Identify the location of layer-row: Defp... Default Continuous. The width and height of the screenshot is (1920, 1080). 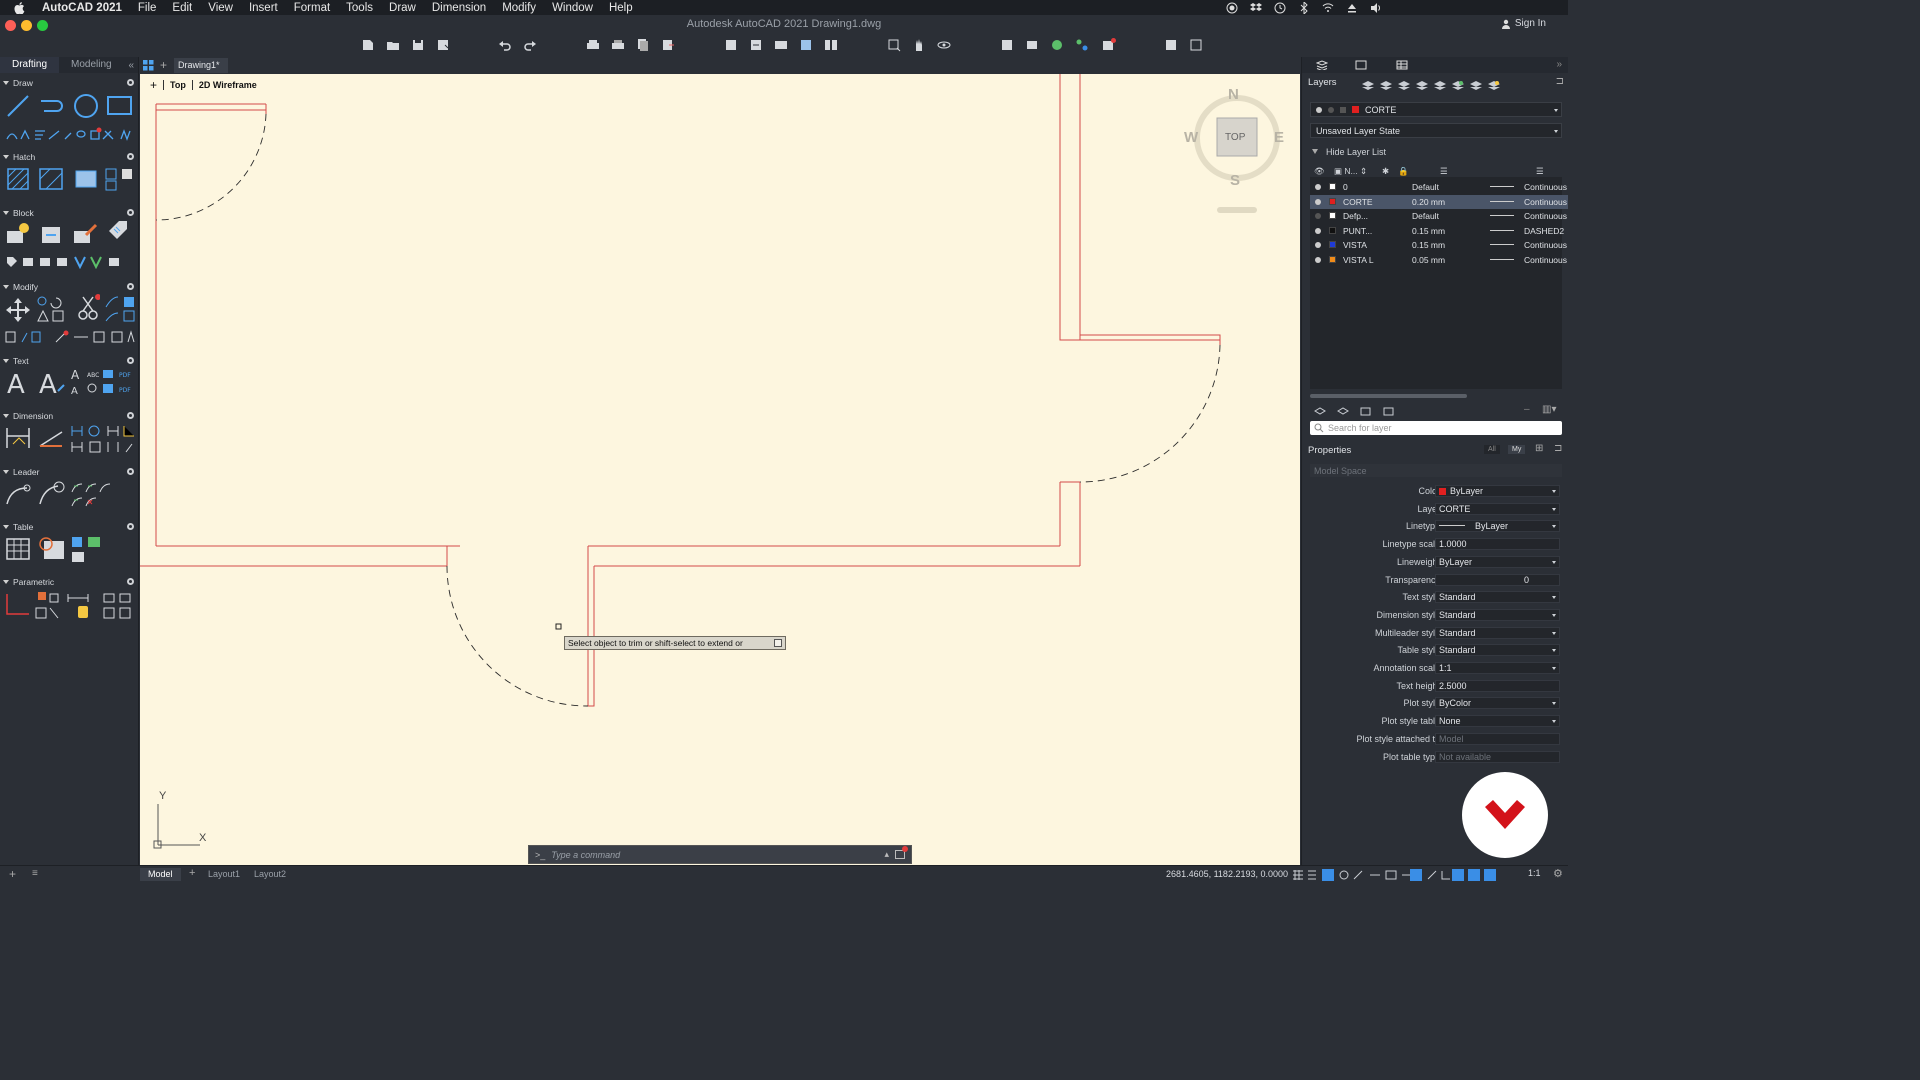
(1439, 216).